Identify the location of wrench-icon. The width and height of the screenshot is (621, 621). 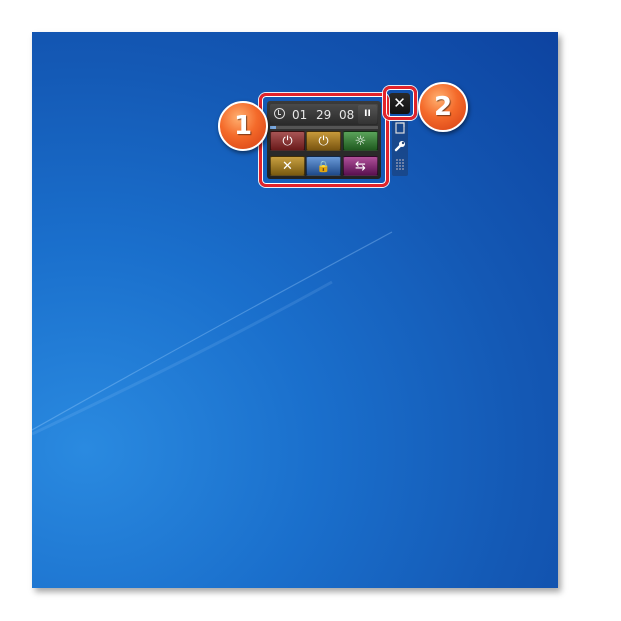
(400, 146).